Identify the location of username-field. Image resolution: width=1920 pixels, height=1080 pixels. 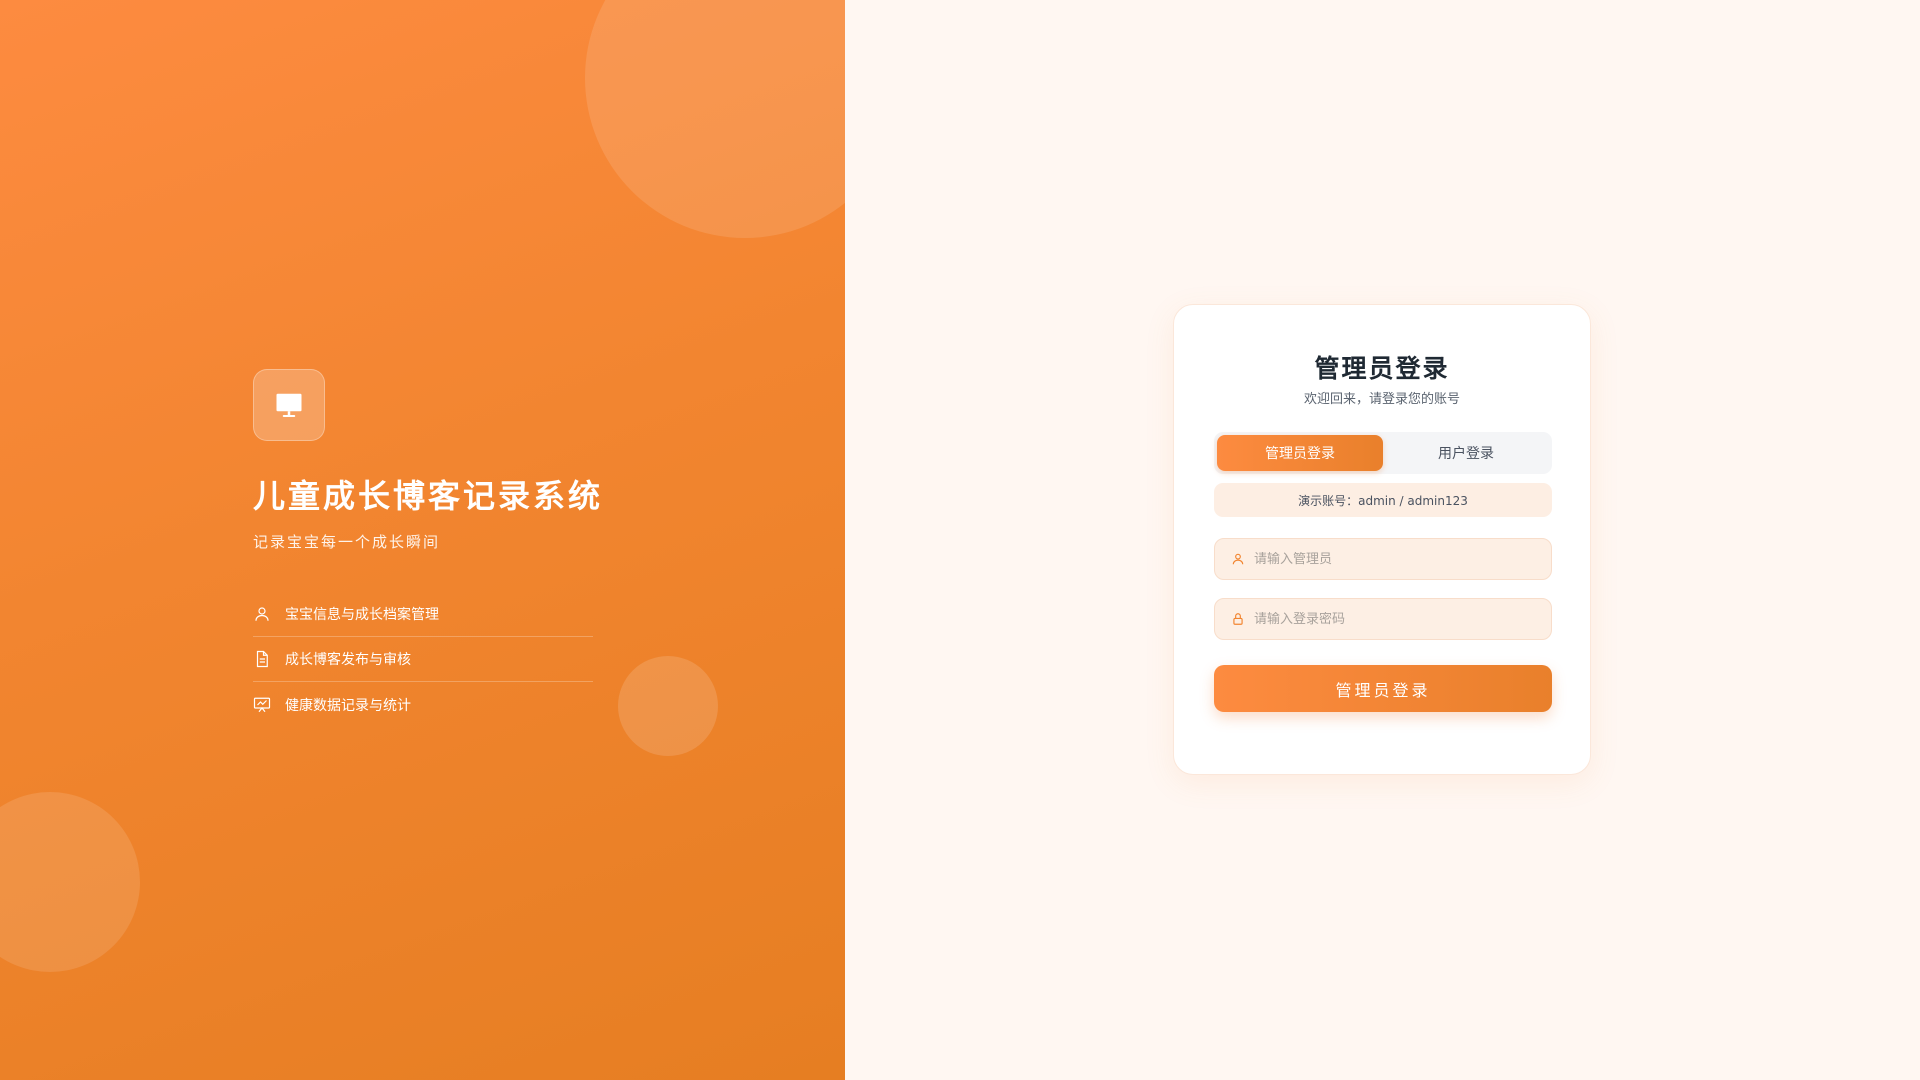
(1383, 559).